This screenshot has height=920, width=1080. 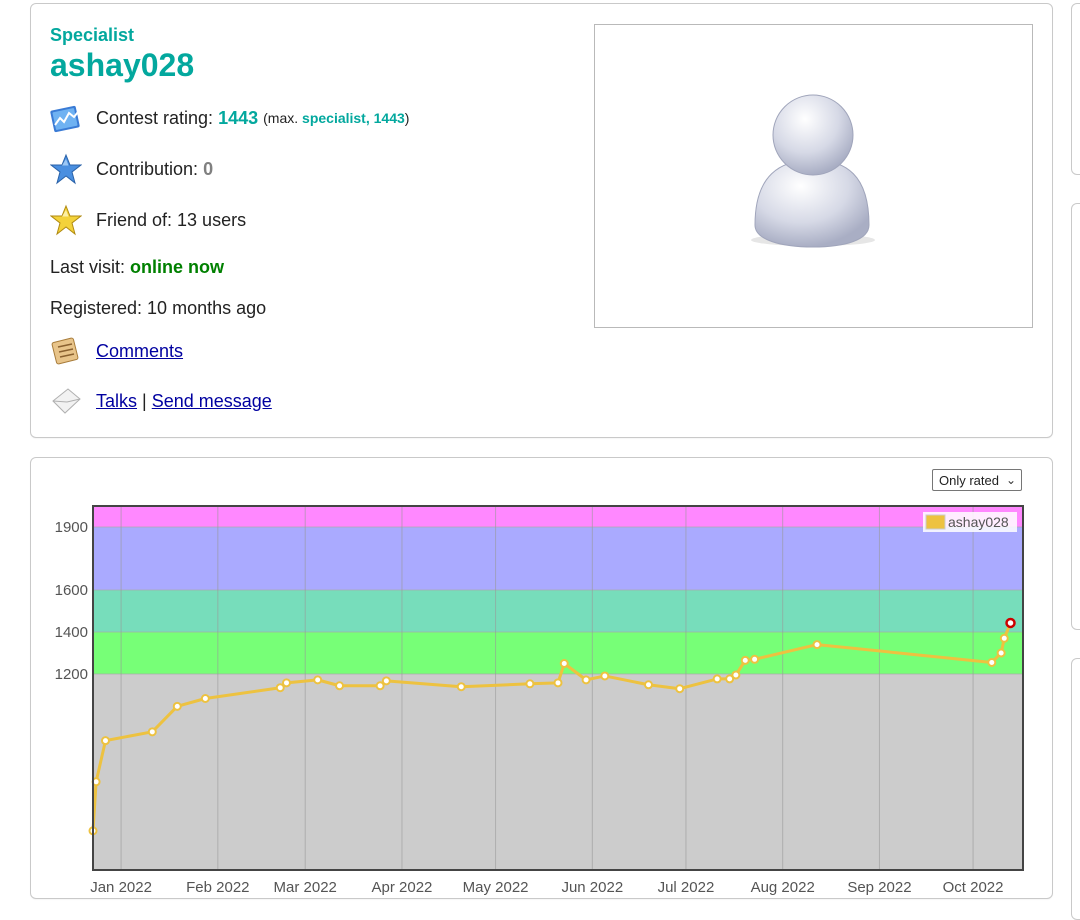 I want to click on registered-text: Registered: 10 months ago, so click(x=158, y=308).